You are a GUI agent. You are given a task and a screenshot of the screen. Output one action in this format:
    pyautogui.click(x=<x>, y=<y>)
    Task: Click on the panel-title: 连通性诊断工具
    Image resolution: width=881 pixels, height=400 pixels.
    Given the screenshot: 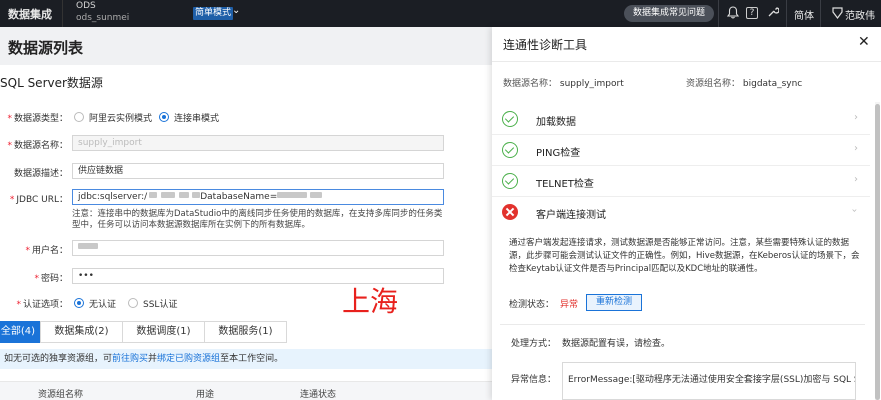 What is the action you would take?
    pyautogui.click(x=545, y=45)
    